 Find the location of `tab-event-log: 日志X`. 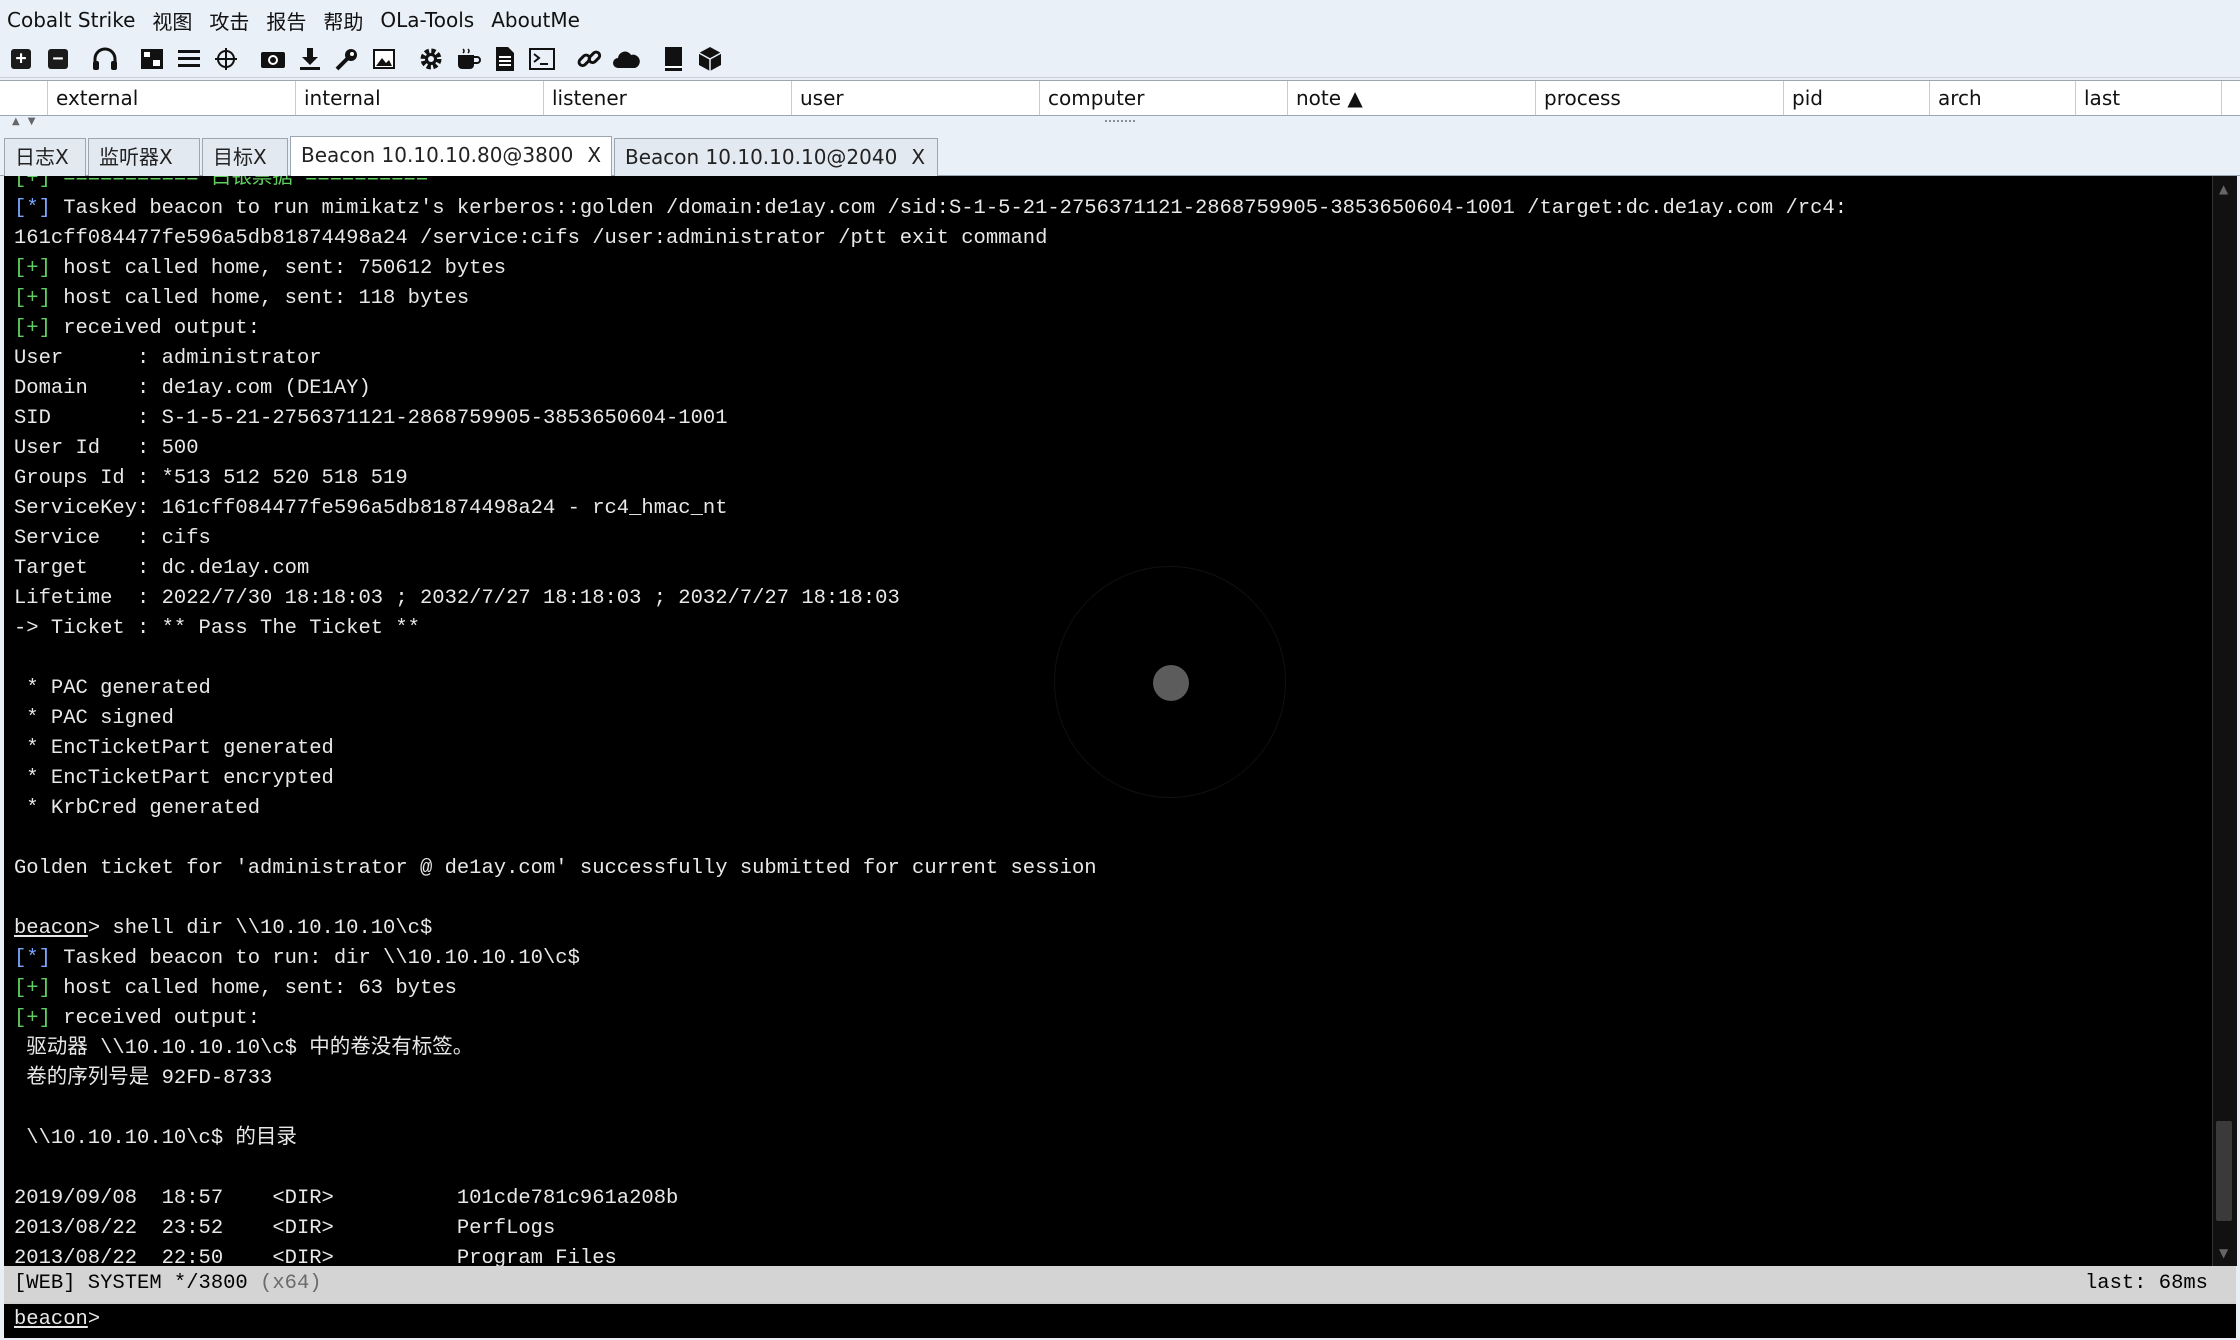

tab-event-log: 日志X is located at coordinates (45, 157).